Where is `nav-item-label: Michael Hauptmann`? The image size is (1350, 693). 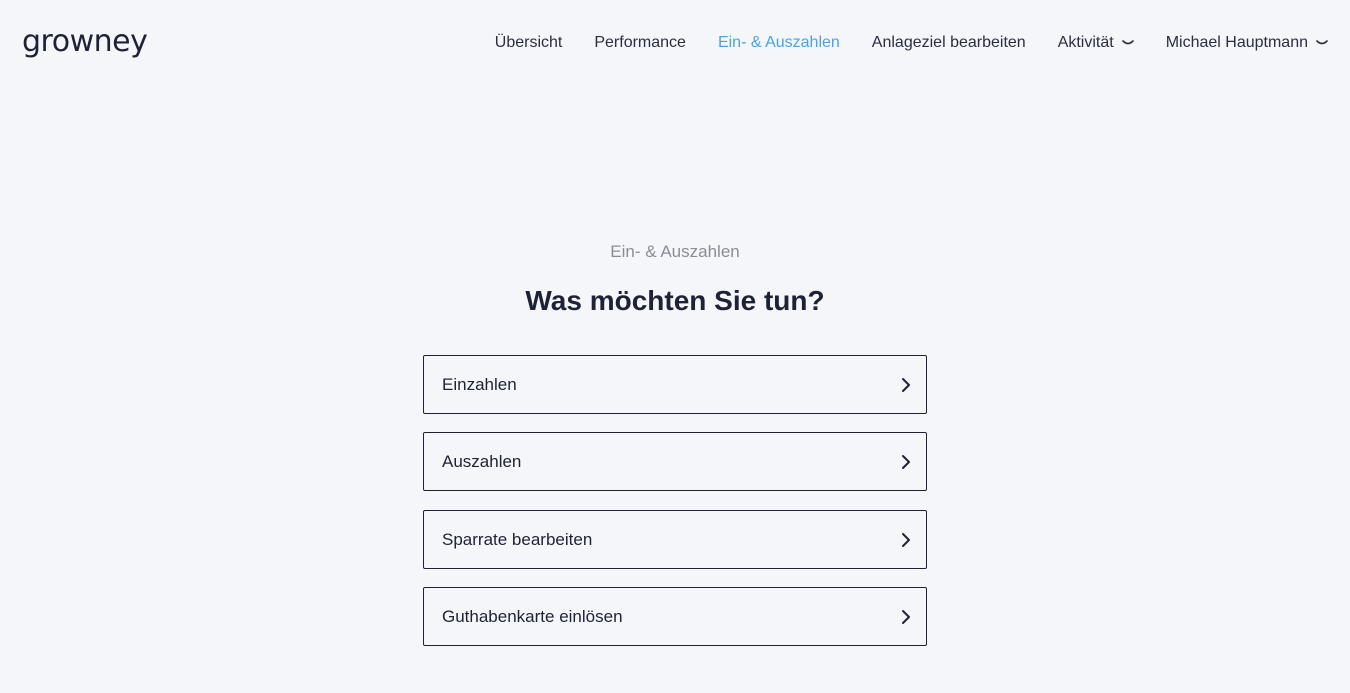 nav-item-label: Michael Hauptmann is located at coordinates (1236, 42).